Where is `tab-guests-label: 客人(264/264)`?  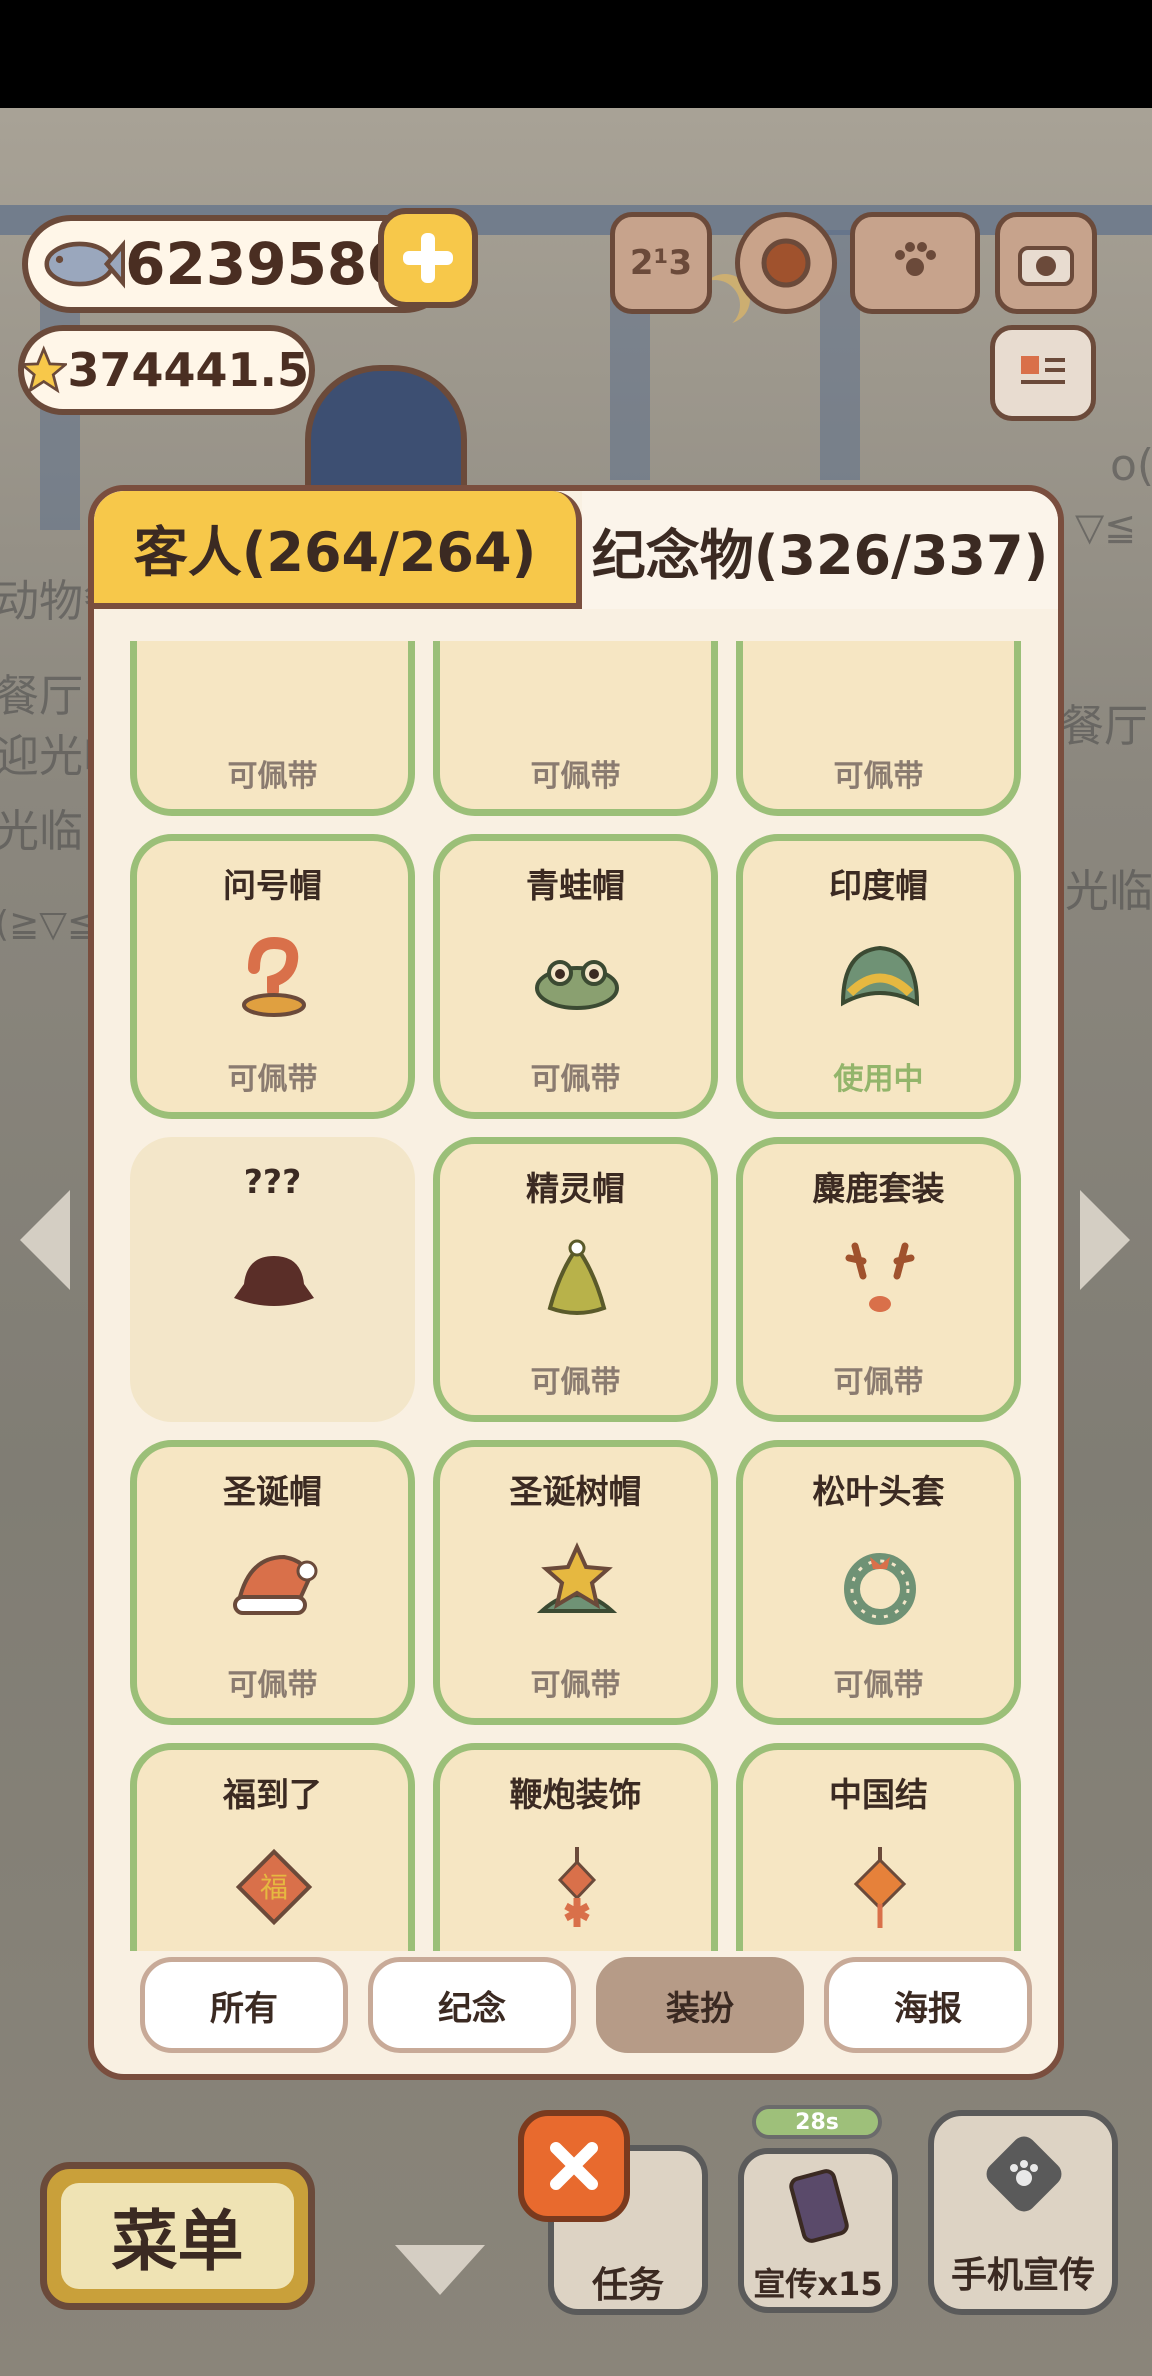
tab-guests-label: 客人(264/264) is located at coordinates (335, 552).